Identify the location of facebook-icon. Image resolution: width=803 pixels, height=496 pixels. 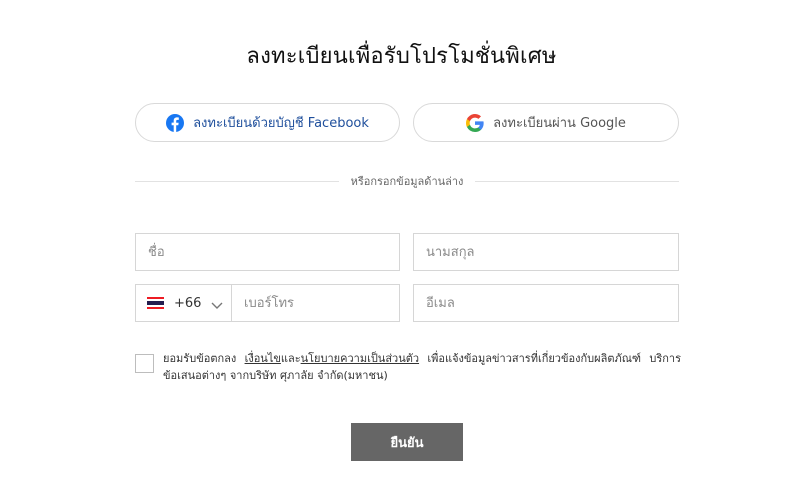
(175, 122).